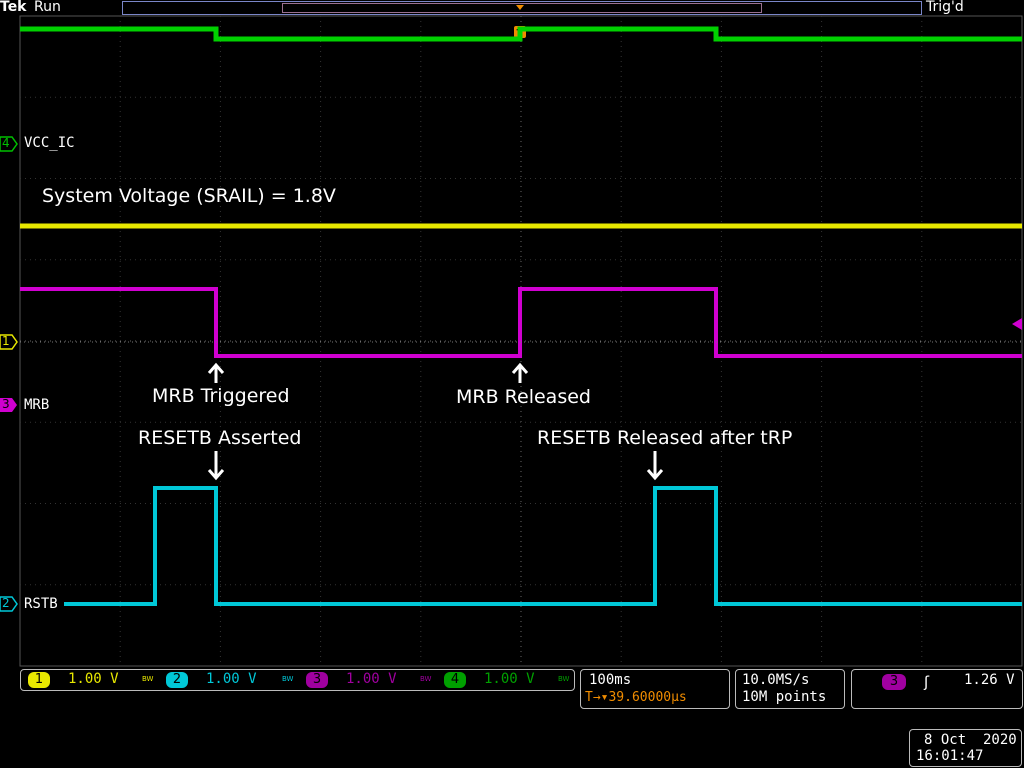 Image resolution: width=1024 pixels, height=768 pixels. I want to click on date-value: 8 Oct 2020, so click(970, 740).